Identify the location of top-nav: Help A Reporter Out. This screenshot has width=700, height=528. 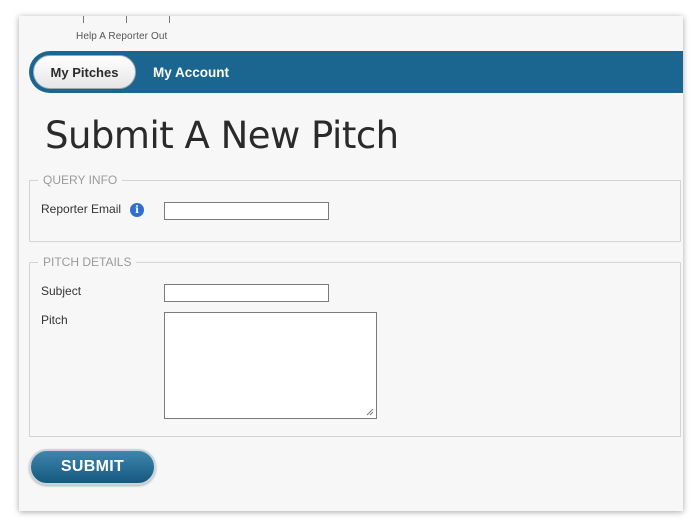
(351, 33).